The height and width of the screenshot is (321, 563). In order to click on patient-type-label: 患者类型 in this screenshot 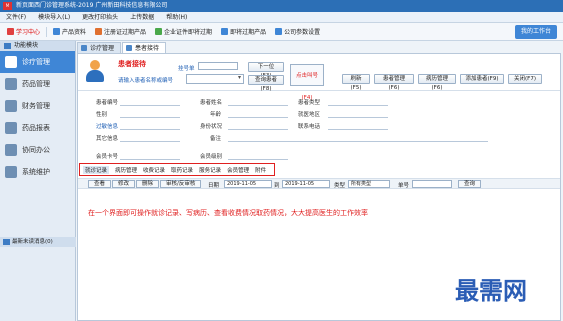, I will do `click(309, 103)`.